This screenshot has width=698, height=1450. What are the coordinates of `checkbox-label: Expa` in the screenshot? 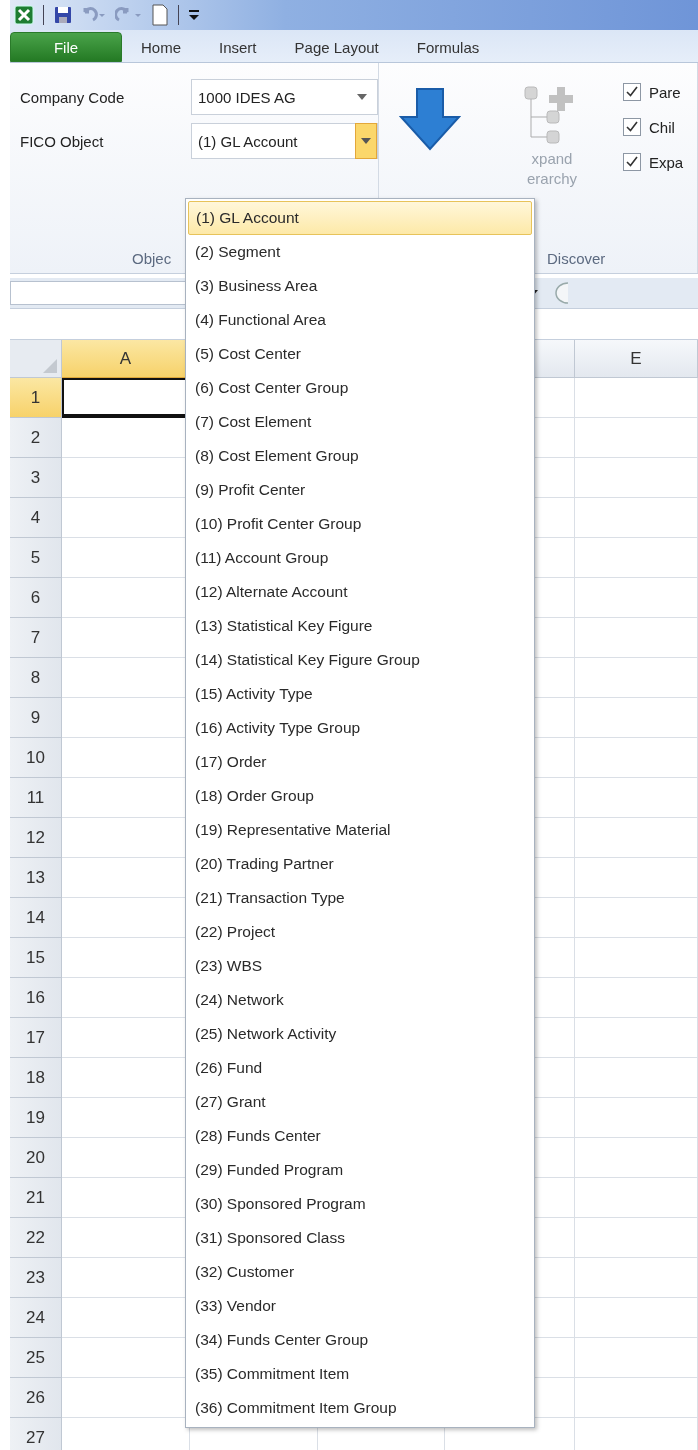 It's located at (666, 162).